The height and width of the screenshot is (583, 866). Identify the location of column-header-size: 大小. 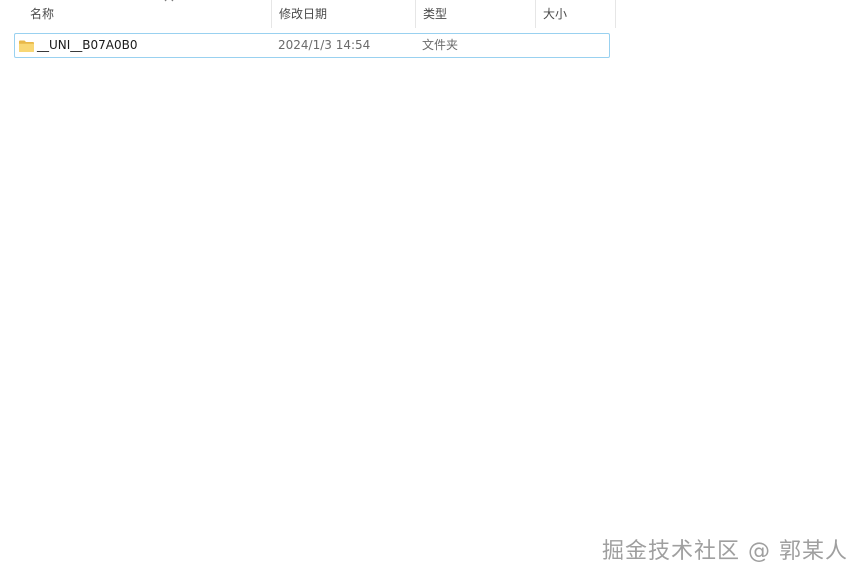
(575, 14).